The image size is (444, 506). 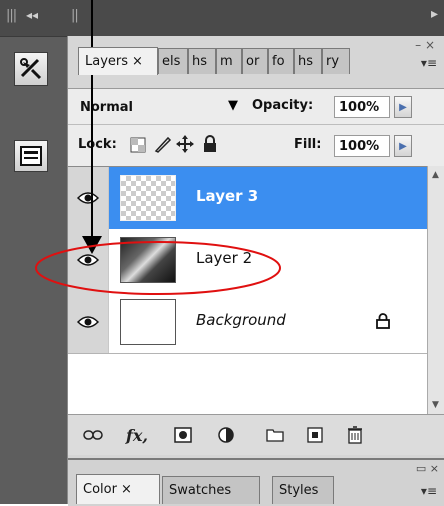 I want to click on tab-color: Color ×, so click(x=118, y=489).